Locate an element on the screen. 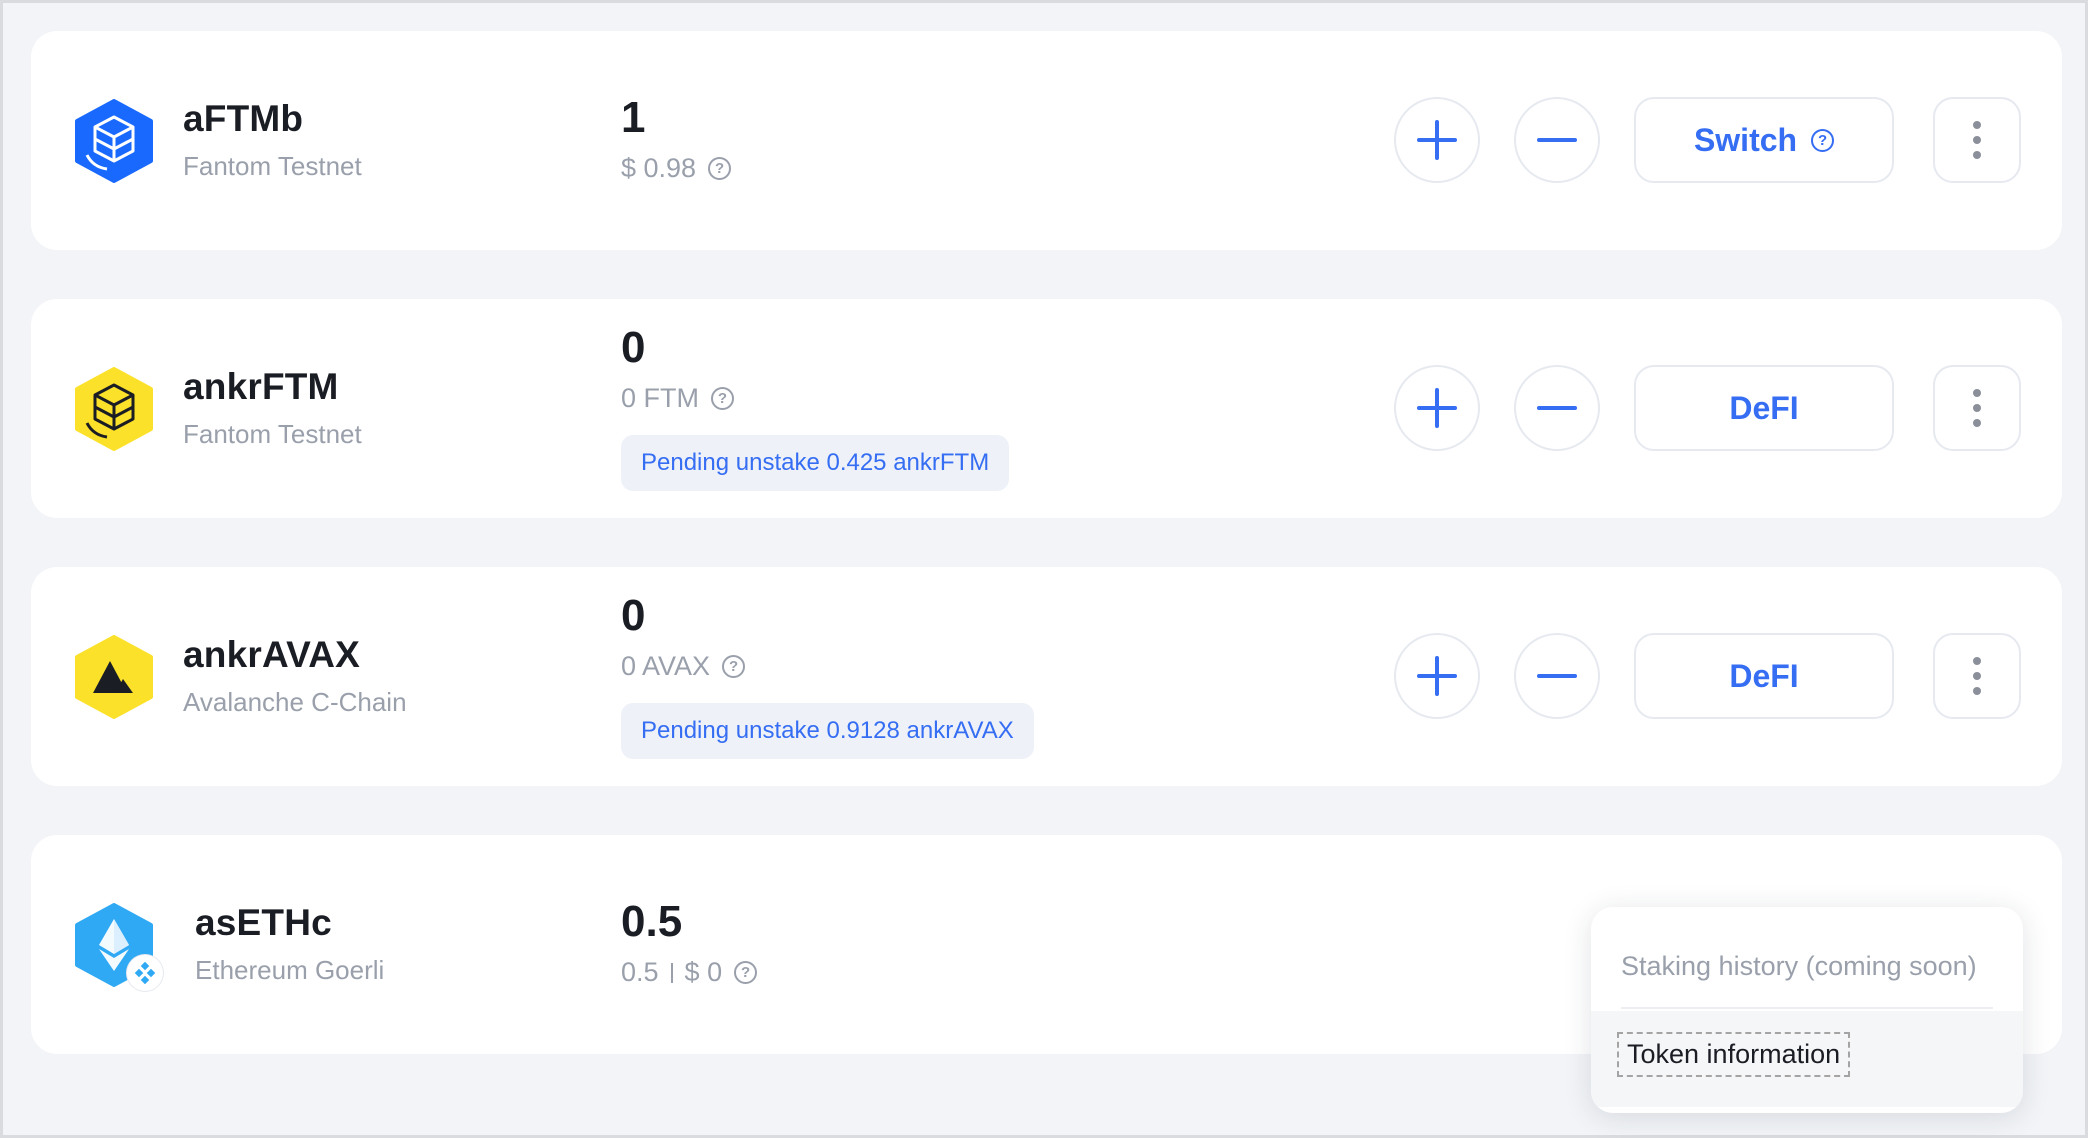  token-value-usd: $ 0 is located at coordinates (703, 972).